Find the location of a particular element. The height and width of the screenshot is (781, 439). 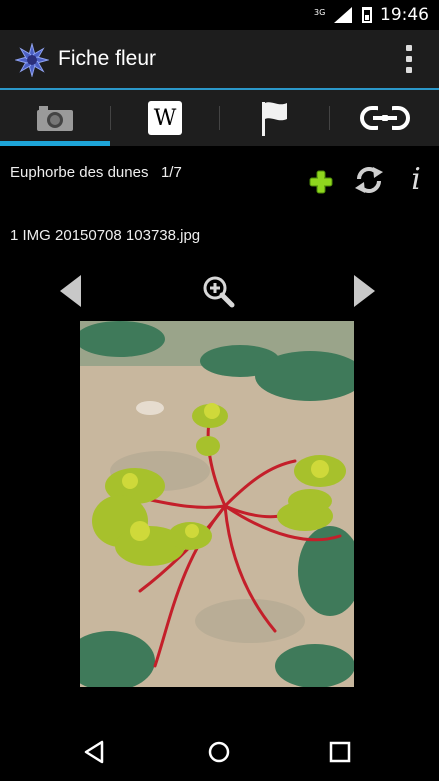

status-bar: 3G 19:46 is located at coordinates (219, 15).